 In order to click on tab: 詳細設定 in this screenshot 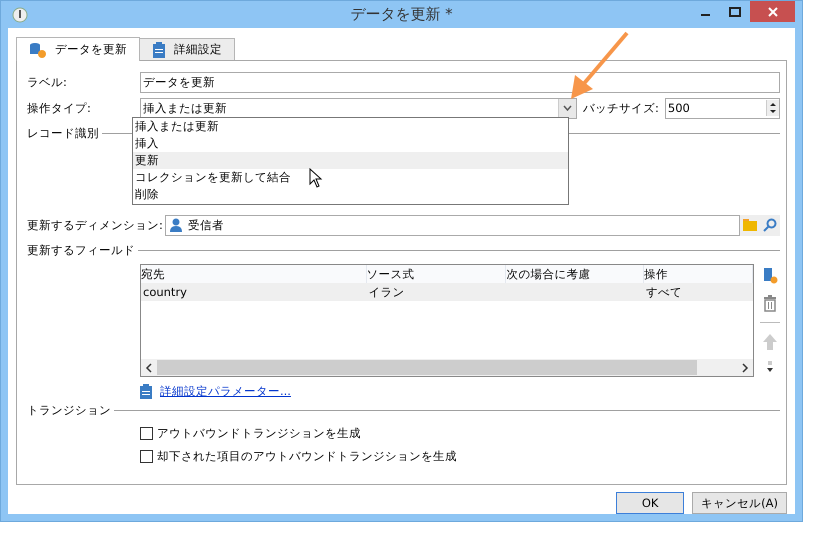, I will do `click(187, 49)`.